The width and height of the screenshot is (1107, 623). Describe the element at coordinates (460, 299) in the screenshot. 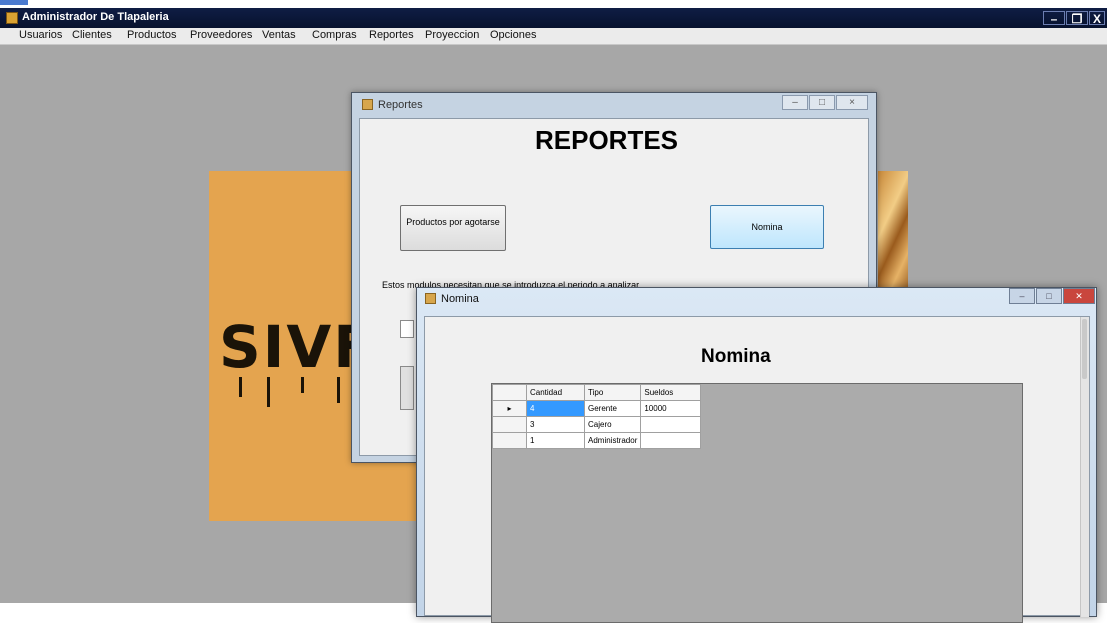

I see `nomina-window-title: Nomina` at that location.